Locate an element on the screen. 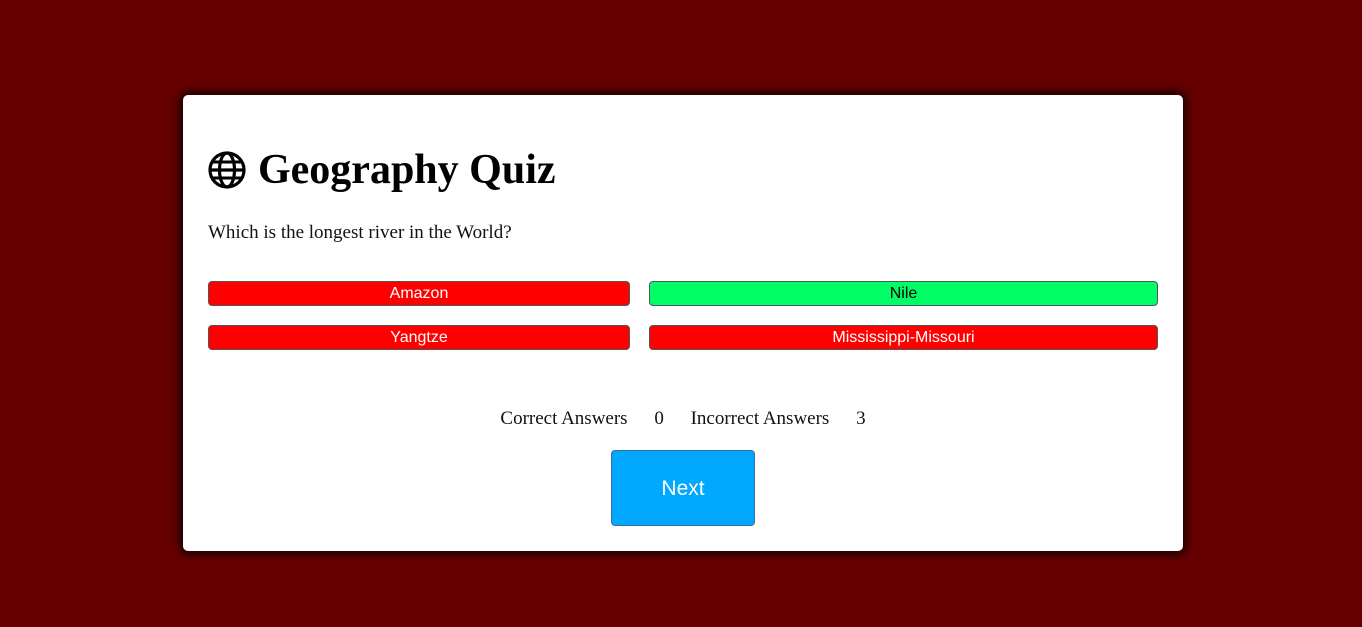  incorrect-answers: Incorrect Answers 3 is located at coordinates (778, 418).